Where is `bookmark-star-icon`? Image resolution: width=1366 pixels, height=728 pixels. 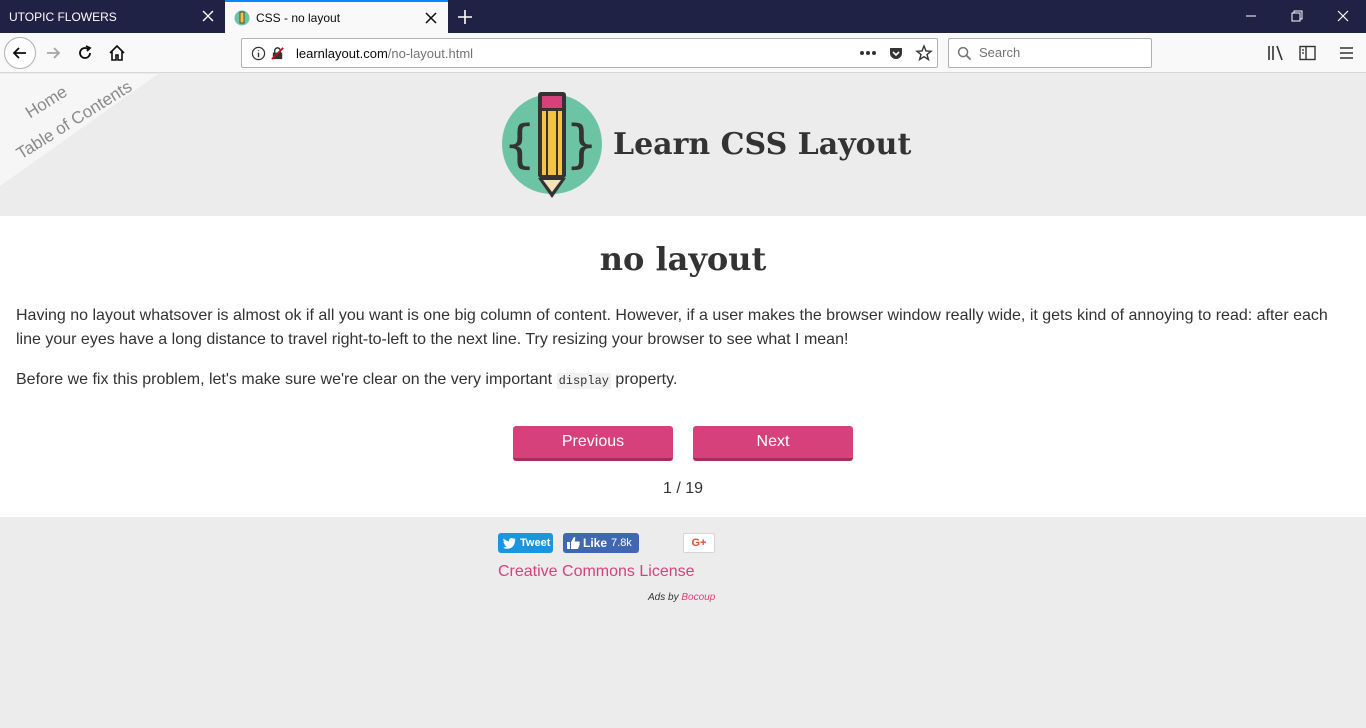 bookmark-star-icon is located at coordinates (924, 53).